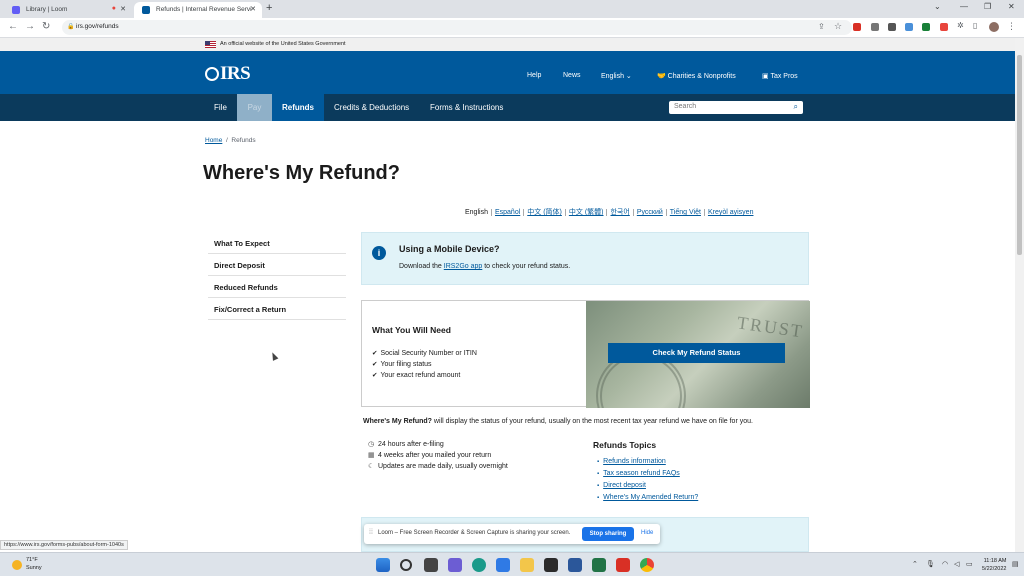  I want to click on word-icon, so click(575, 565).